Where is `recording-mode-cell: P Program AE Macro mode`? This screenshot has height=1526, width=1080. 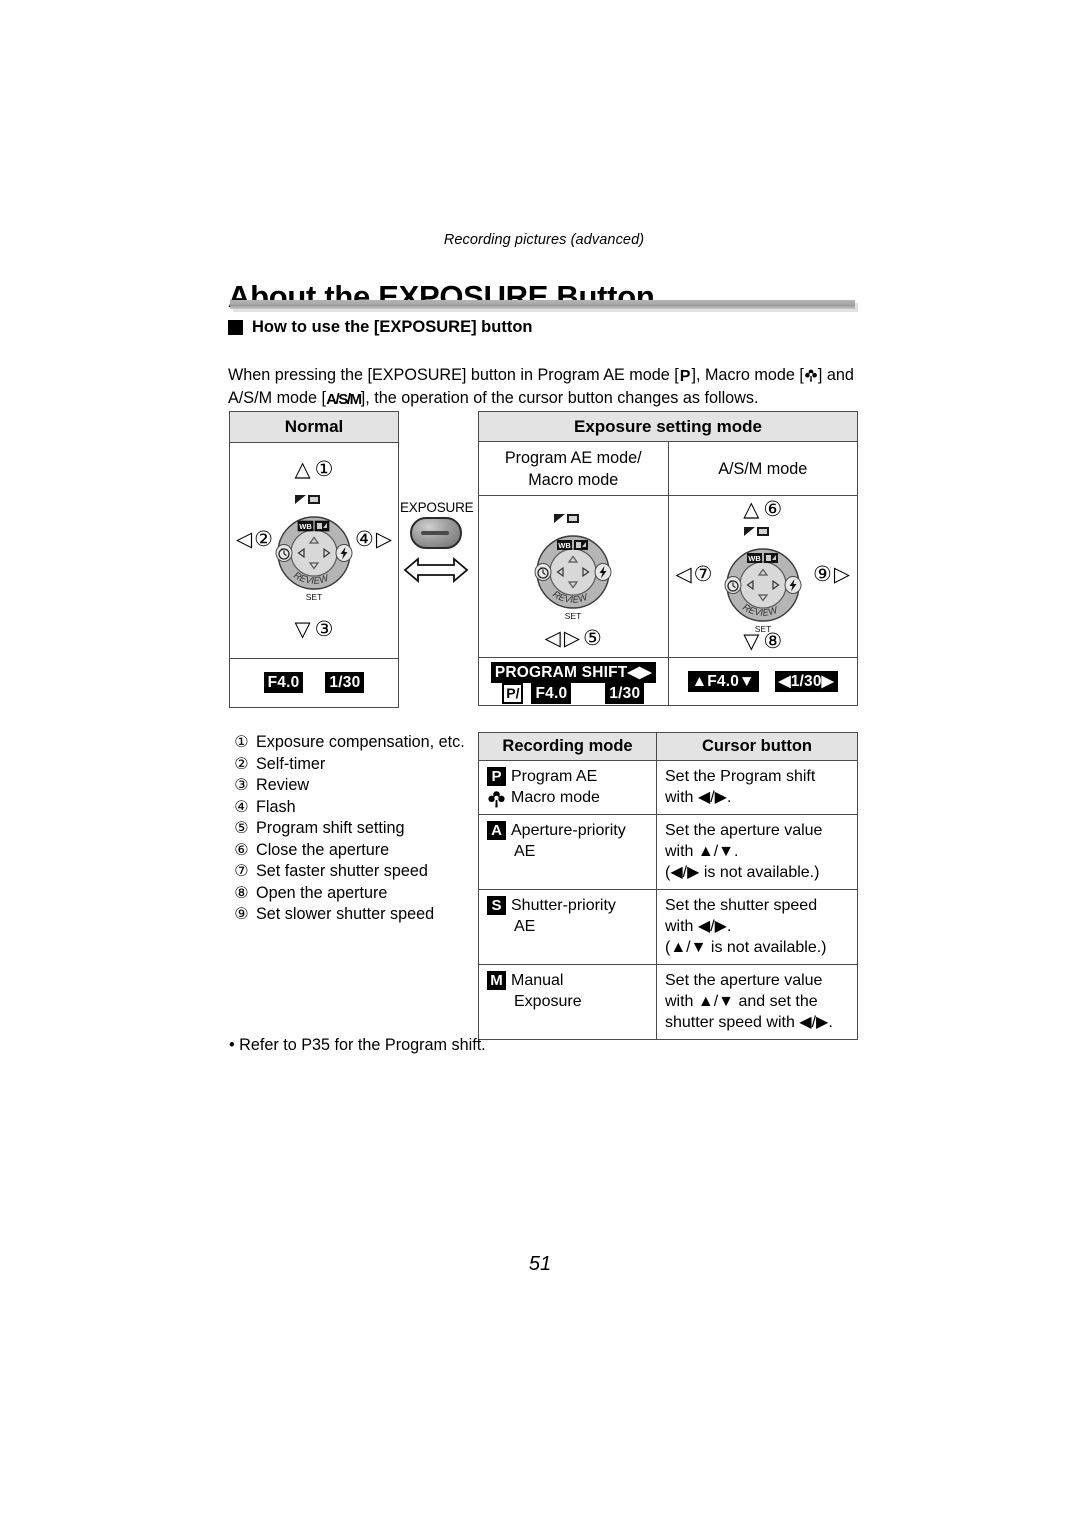 recording-mode-cell: P Program AE Macro mode is located at coordinates (567, 787).